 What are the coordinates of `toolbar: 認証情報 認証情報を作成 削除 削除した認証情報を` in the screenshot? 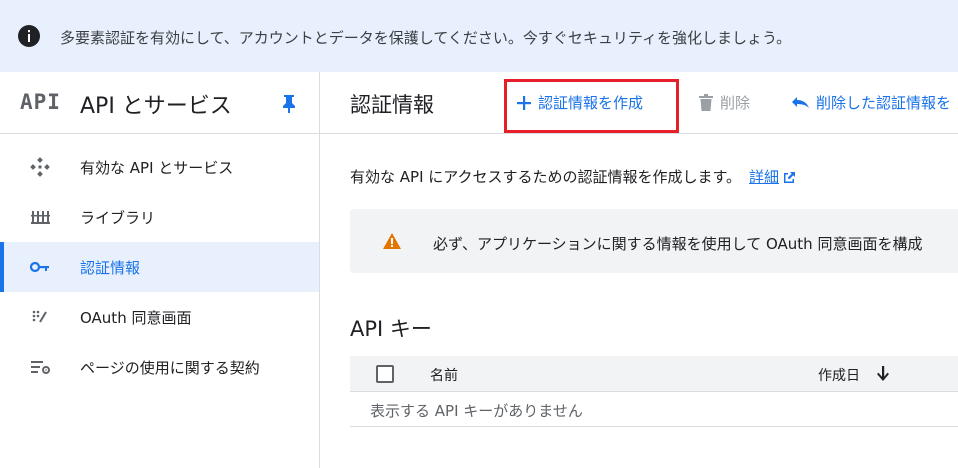 It's located at (639, 103).